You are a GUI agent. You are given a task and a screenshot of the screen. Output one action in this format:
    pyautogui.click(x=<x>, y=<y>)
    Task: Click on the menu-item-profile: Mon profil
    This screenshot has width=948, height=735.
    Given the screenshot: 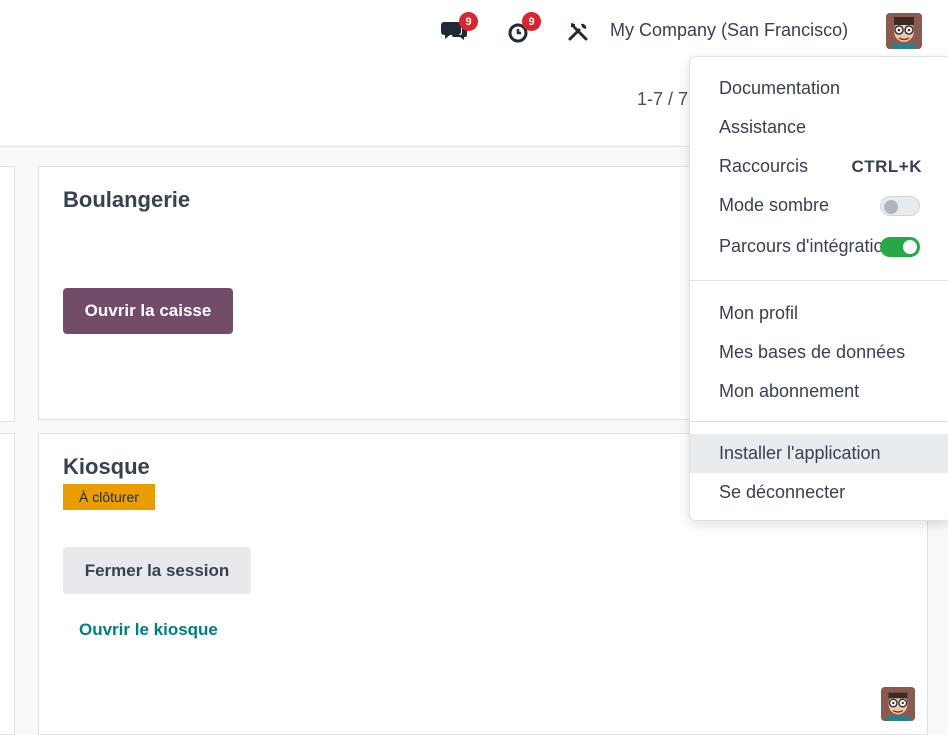 What is the action you would take?
    pyautogui.click(x=819, y=313)
    